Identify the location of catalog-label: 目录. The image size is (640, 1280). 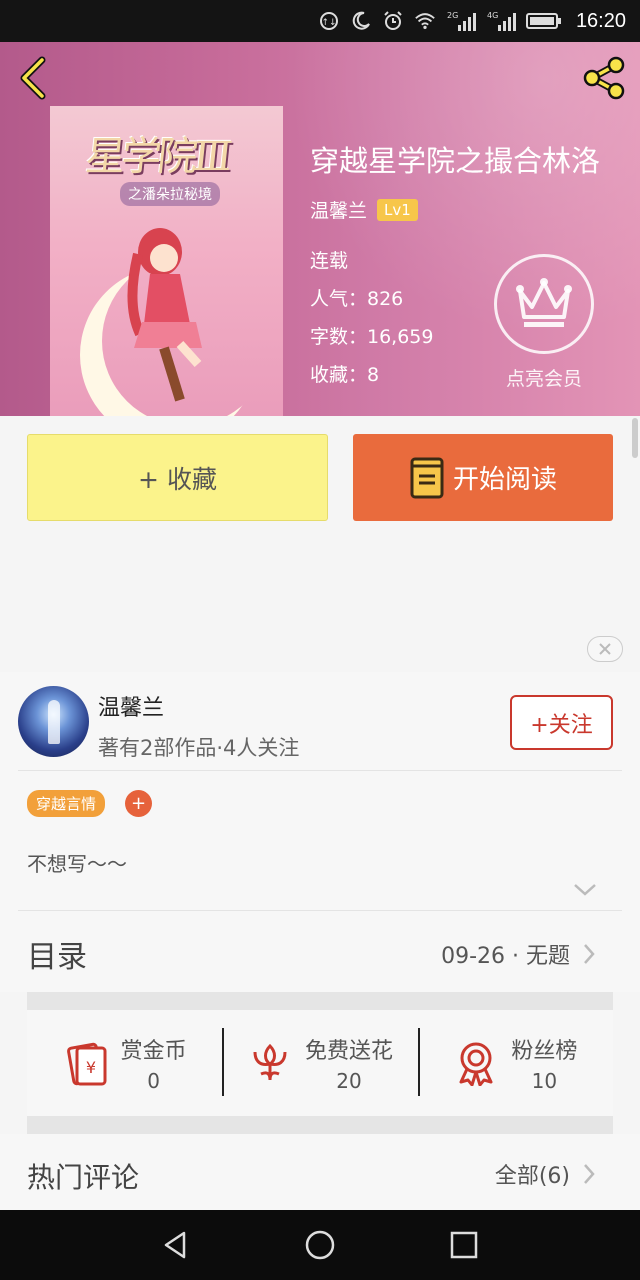
(57, 957).